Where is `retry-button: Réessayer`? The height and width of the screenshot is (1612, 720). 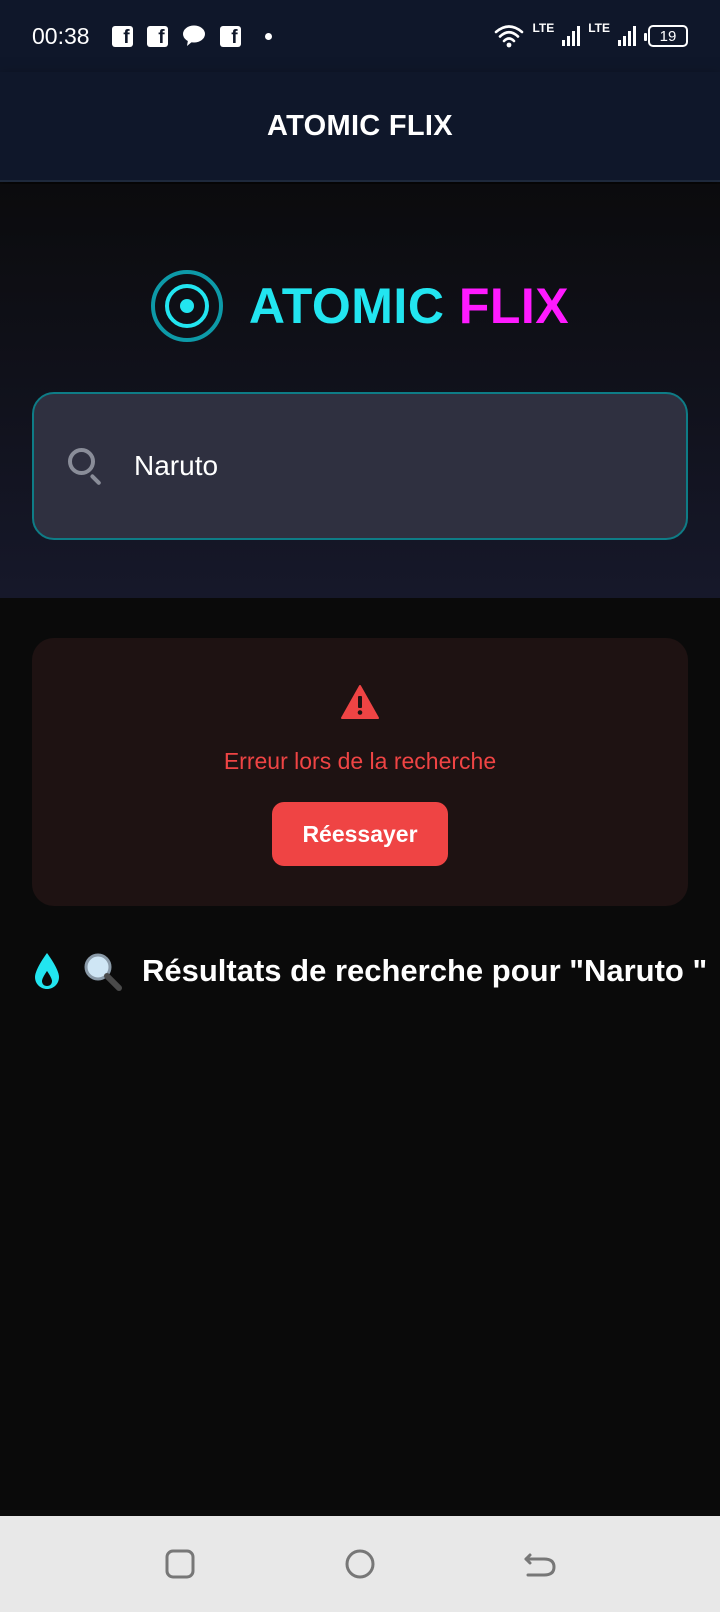 retry-button: Réessayer is located at coordinates (360, 834).